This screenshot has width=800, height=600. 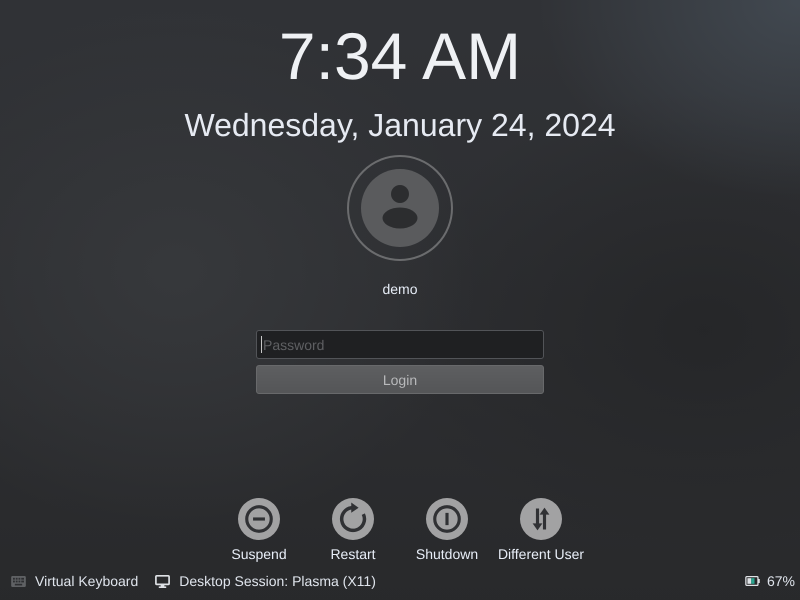 I want to click on user-avatar-icon, so click(x=400, y=208).